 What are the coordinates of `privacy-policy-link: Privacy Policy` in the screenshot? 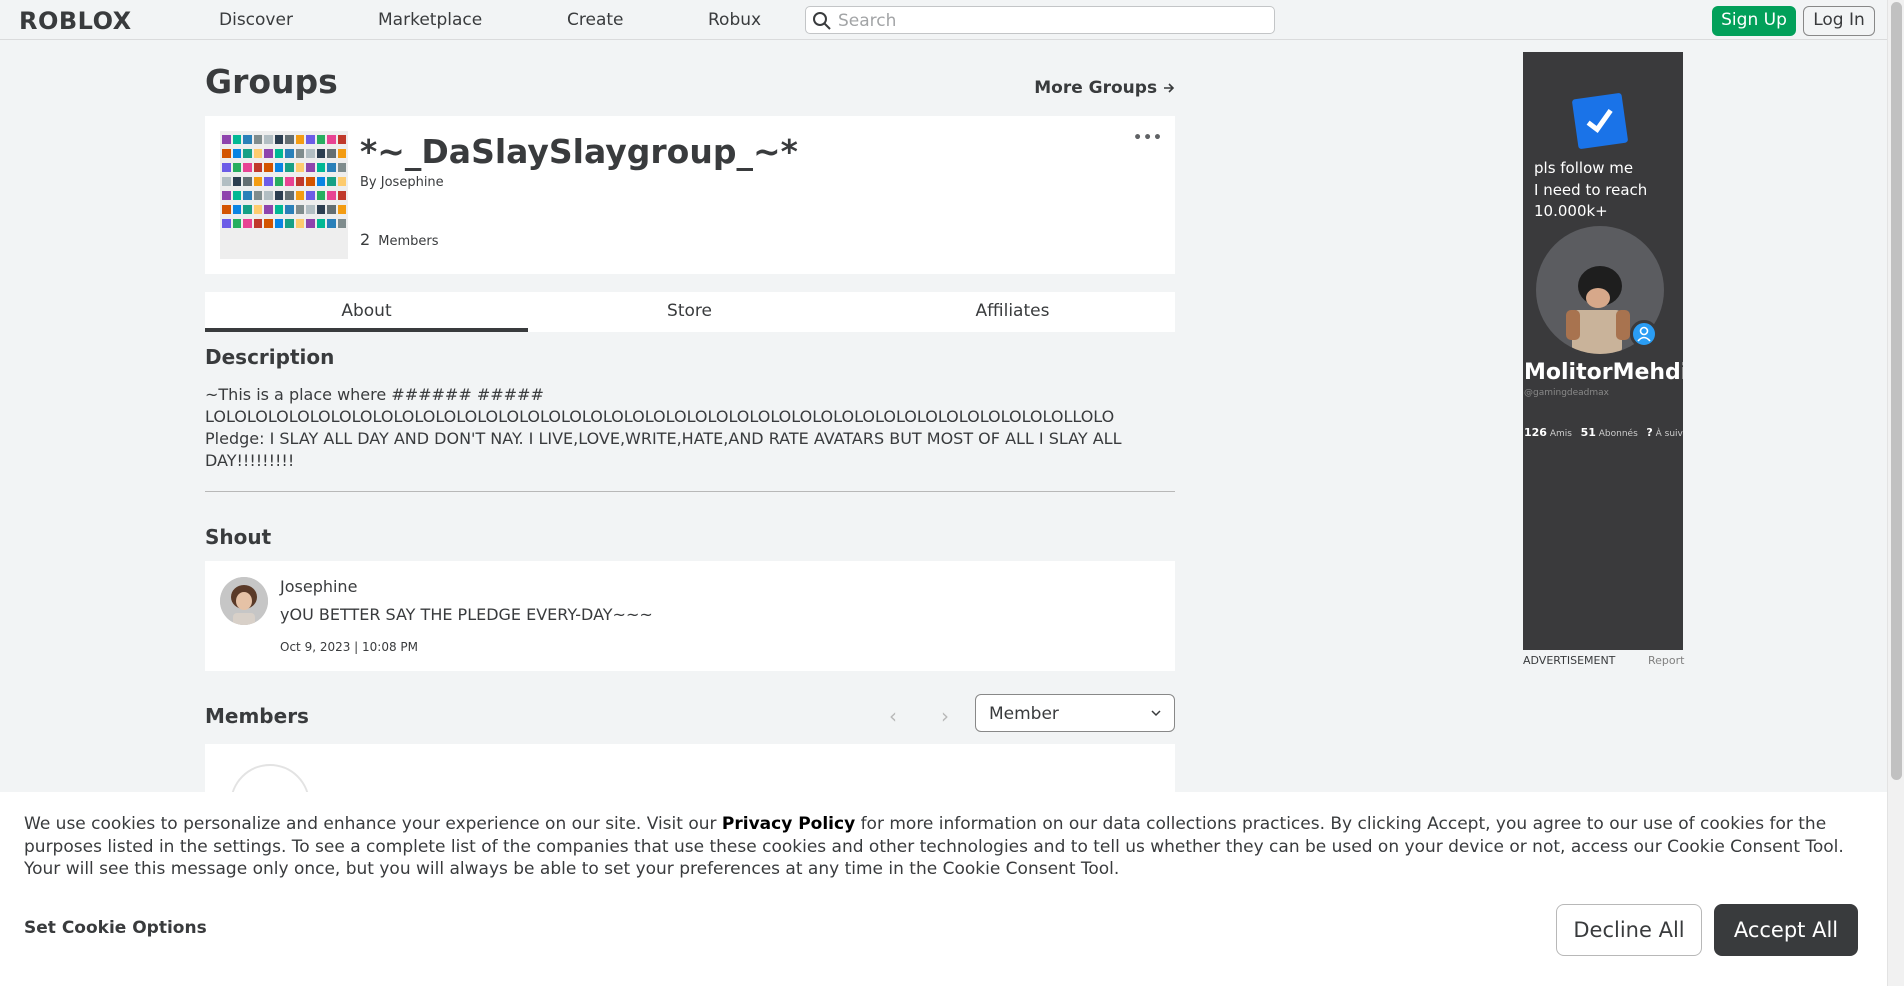 It's located at (788, 824).